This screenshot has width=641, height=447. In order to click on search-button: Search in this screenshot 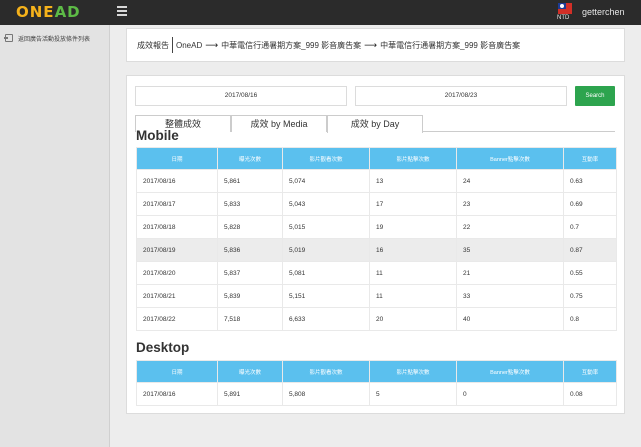, I will do `click(595, 96)`.